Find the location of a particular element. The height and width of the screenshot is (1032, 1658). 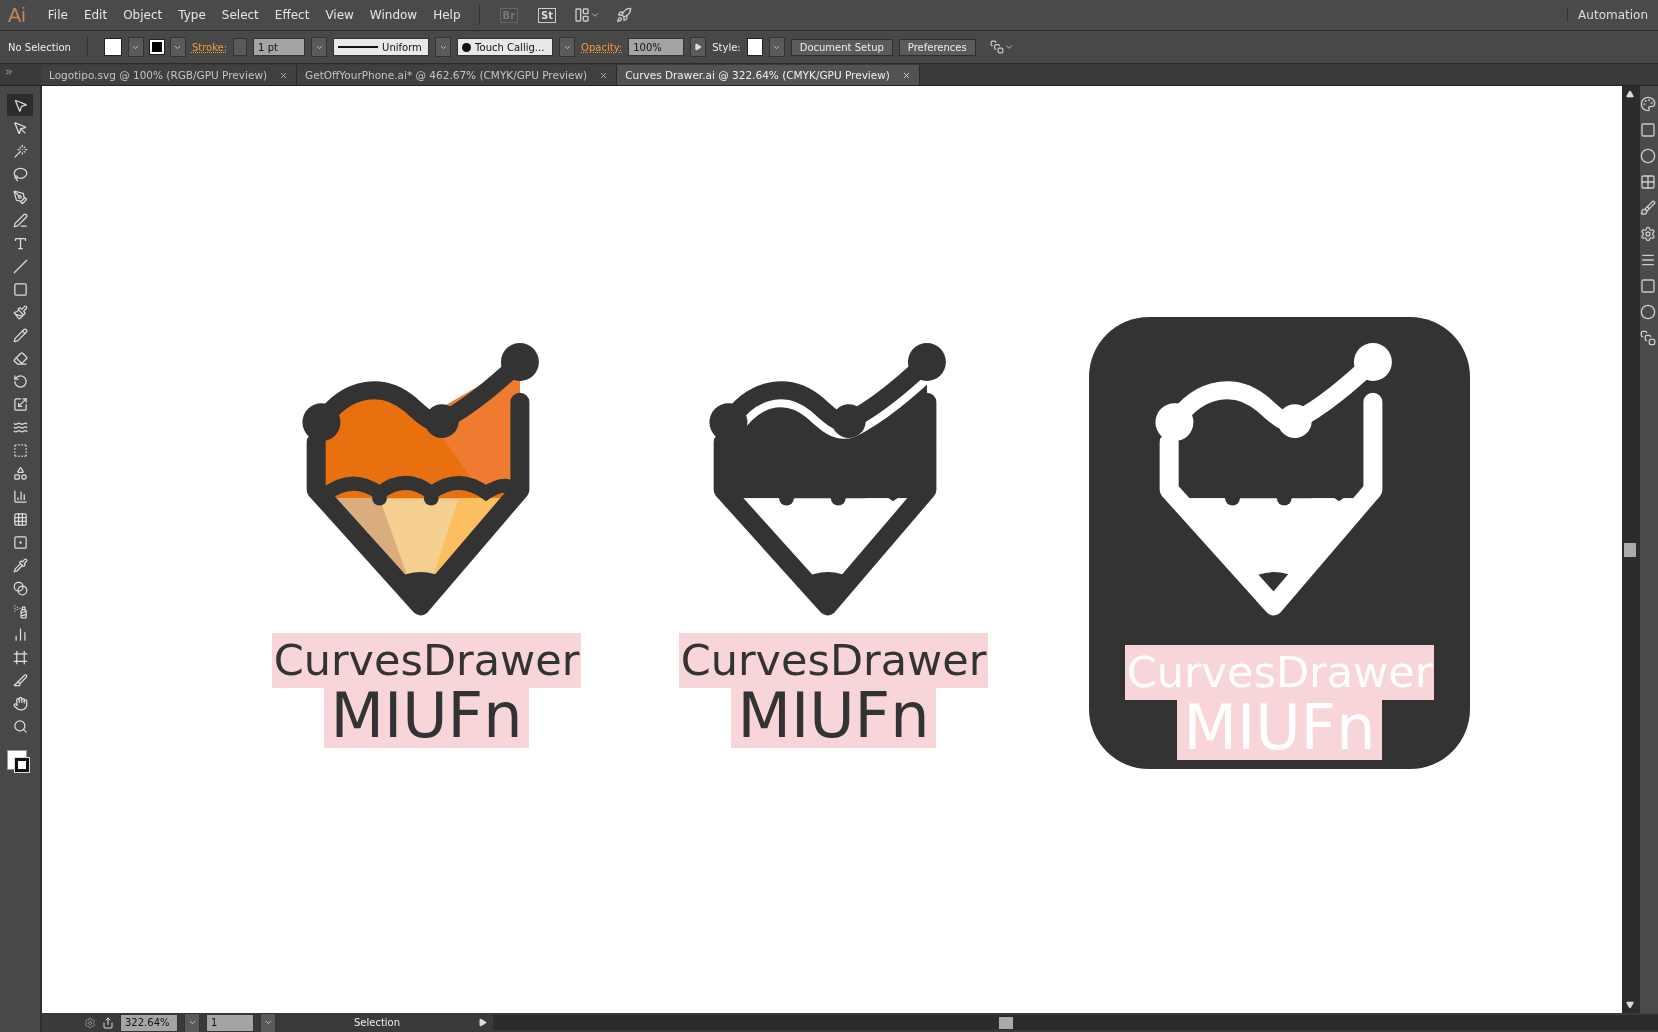

wand-icon is located at coordinates (20, 151).